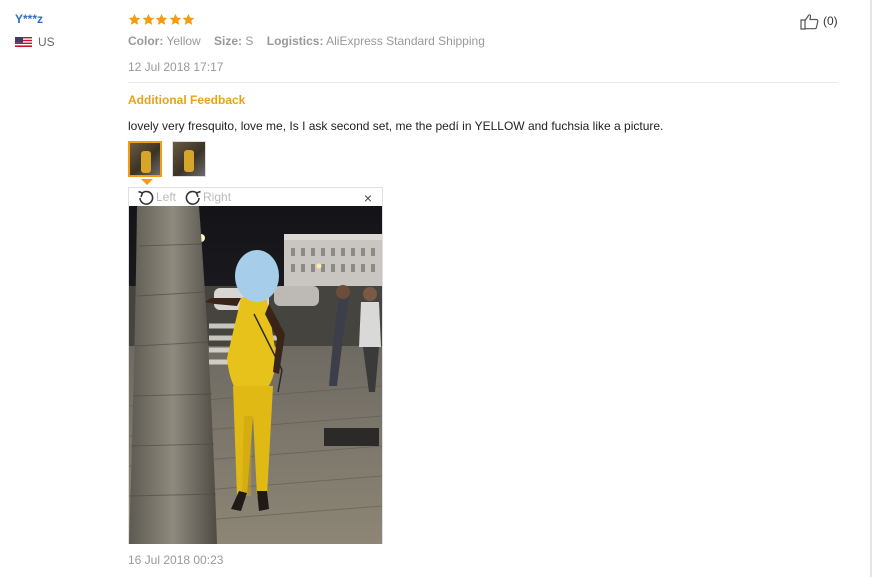 The image size is (872, 577). I want to click on logistics-value: AliExpress Standard Shipping, so click(405, 41).